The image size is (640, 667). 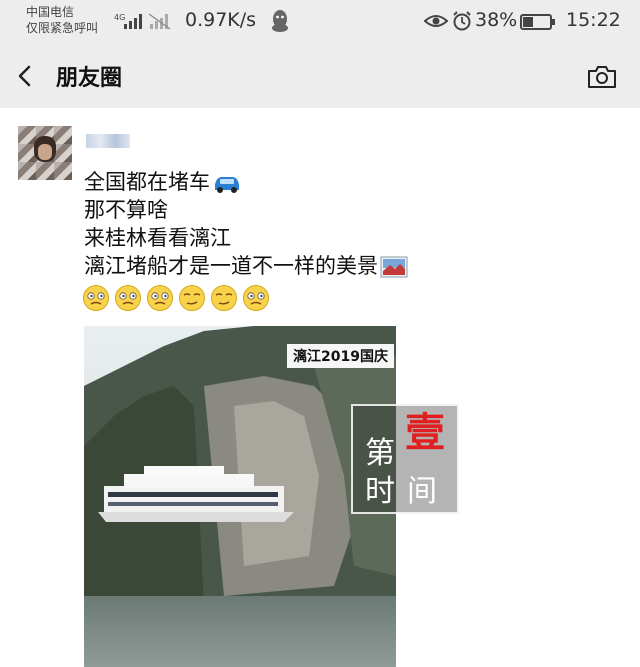 What do you see at coordinates (593, 20) in the screenshot?
I see `status-time: 15:22` at bounding box center [593, 20].